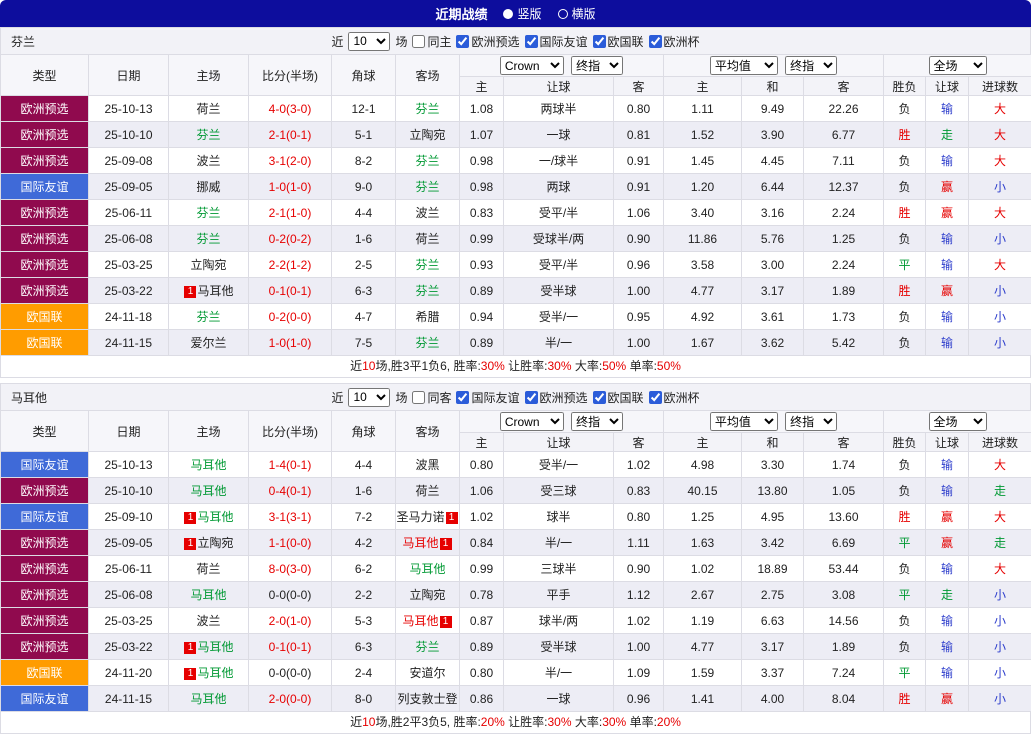 The height and width of the screenshot is (735, 1031). I want to click on team-name: 马耳他, so click(29, 397).